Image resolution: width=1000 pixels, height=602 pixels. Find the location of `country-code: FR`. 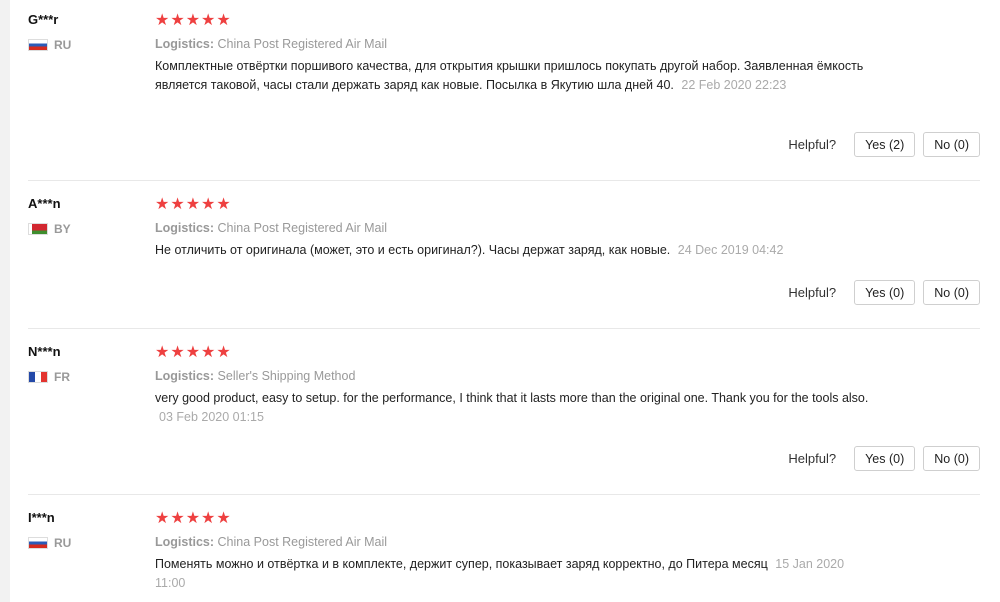

country-code: FR is located at coordinates (62, 377).